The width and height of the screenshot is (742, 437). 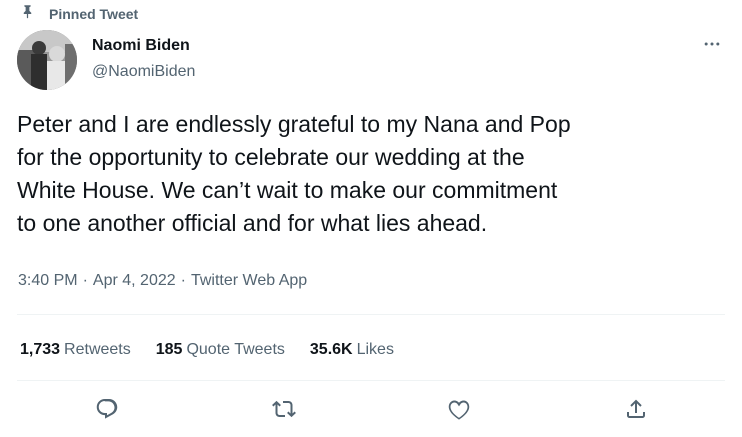 I want to click on retweets-count: 1,733, so click(x=40, y=349).